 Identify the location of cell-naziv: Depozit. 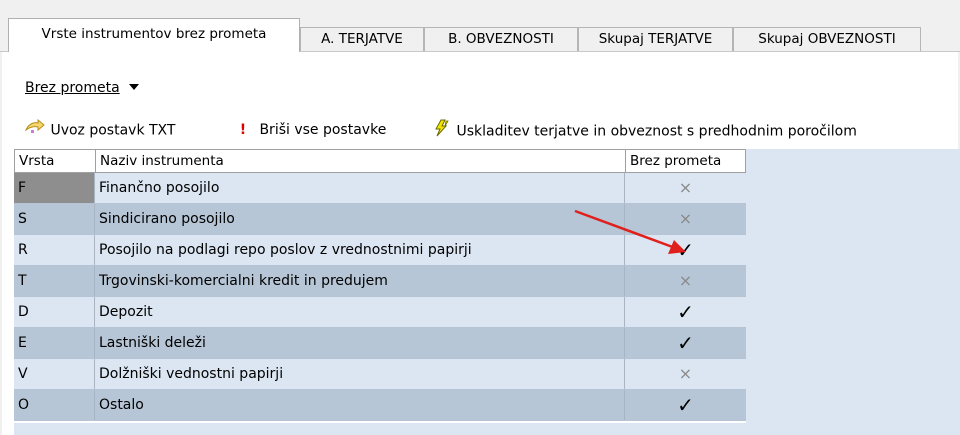
(360, 312).